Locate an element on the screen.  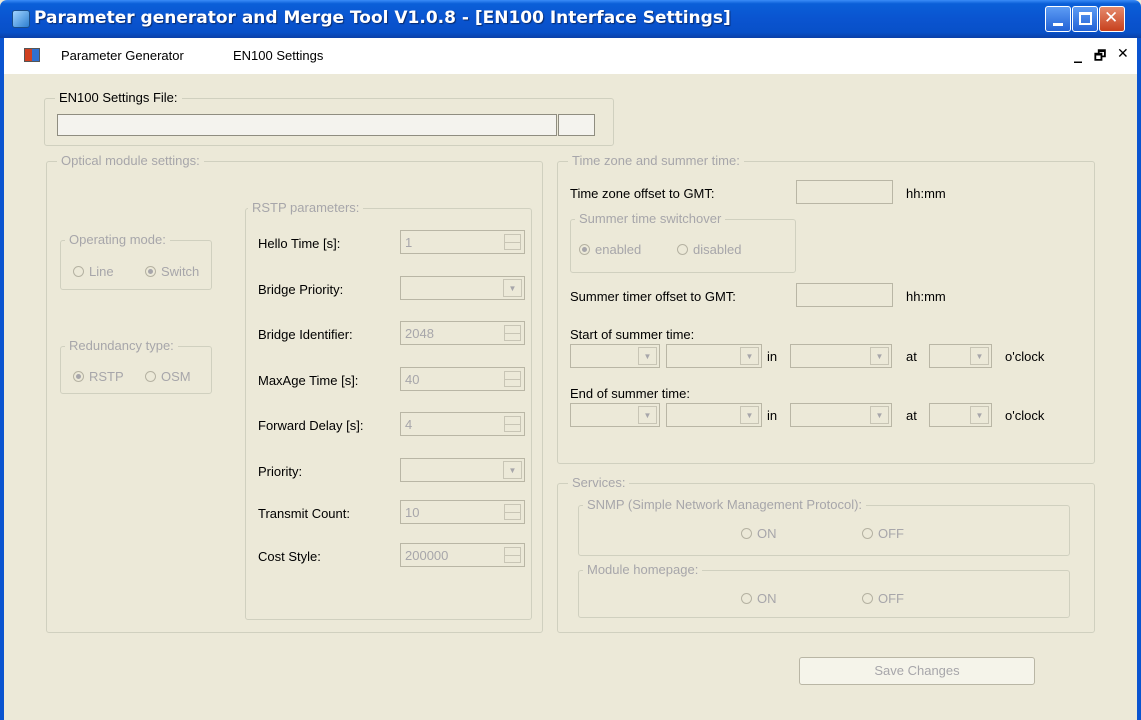
radio-disabled-dot is located at coordinates (682, 249).